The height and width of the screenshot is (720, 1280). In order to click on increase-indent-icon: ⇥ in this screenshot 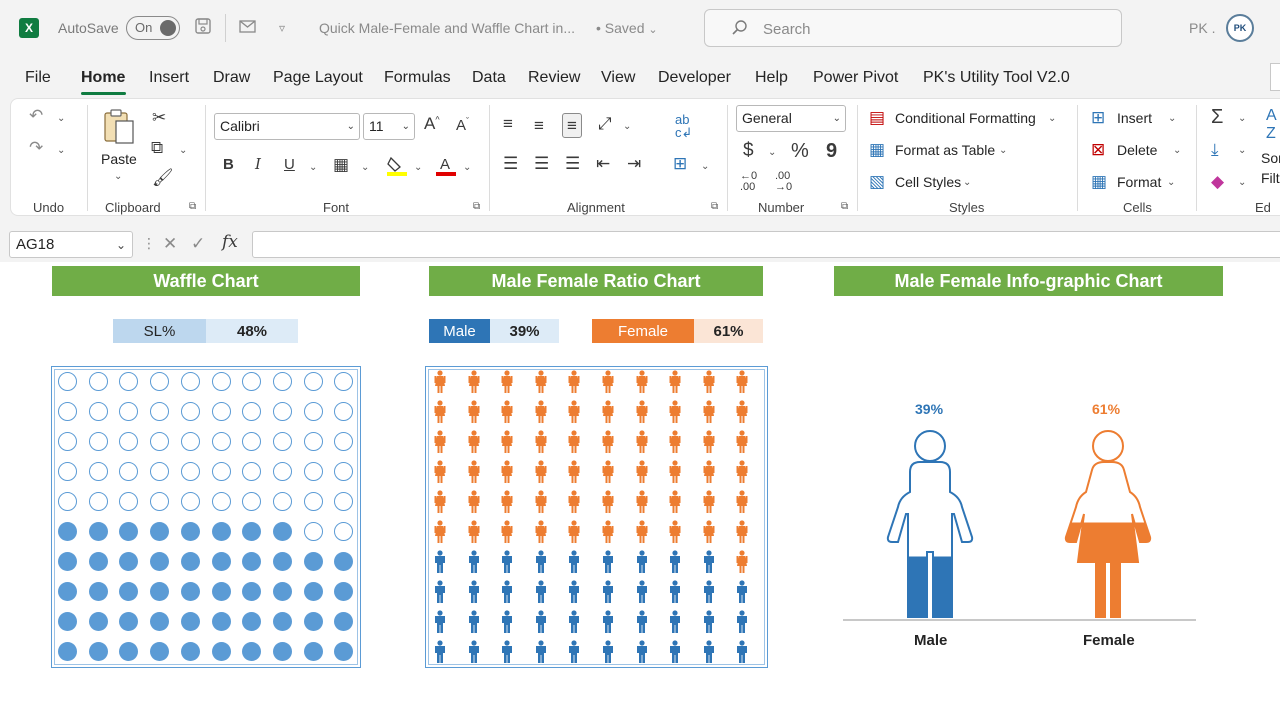, I will do `click(634, 163)`.